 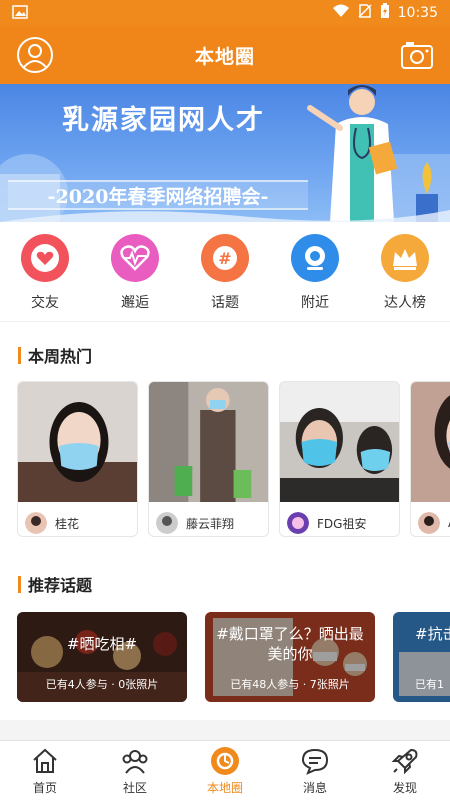 I want to click on quick-nav-label: 达人榜, so click(x=405, y=303).